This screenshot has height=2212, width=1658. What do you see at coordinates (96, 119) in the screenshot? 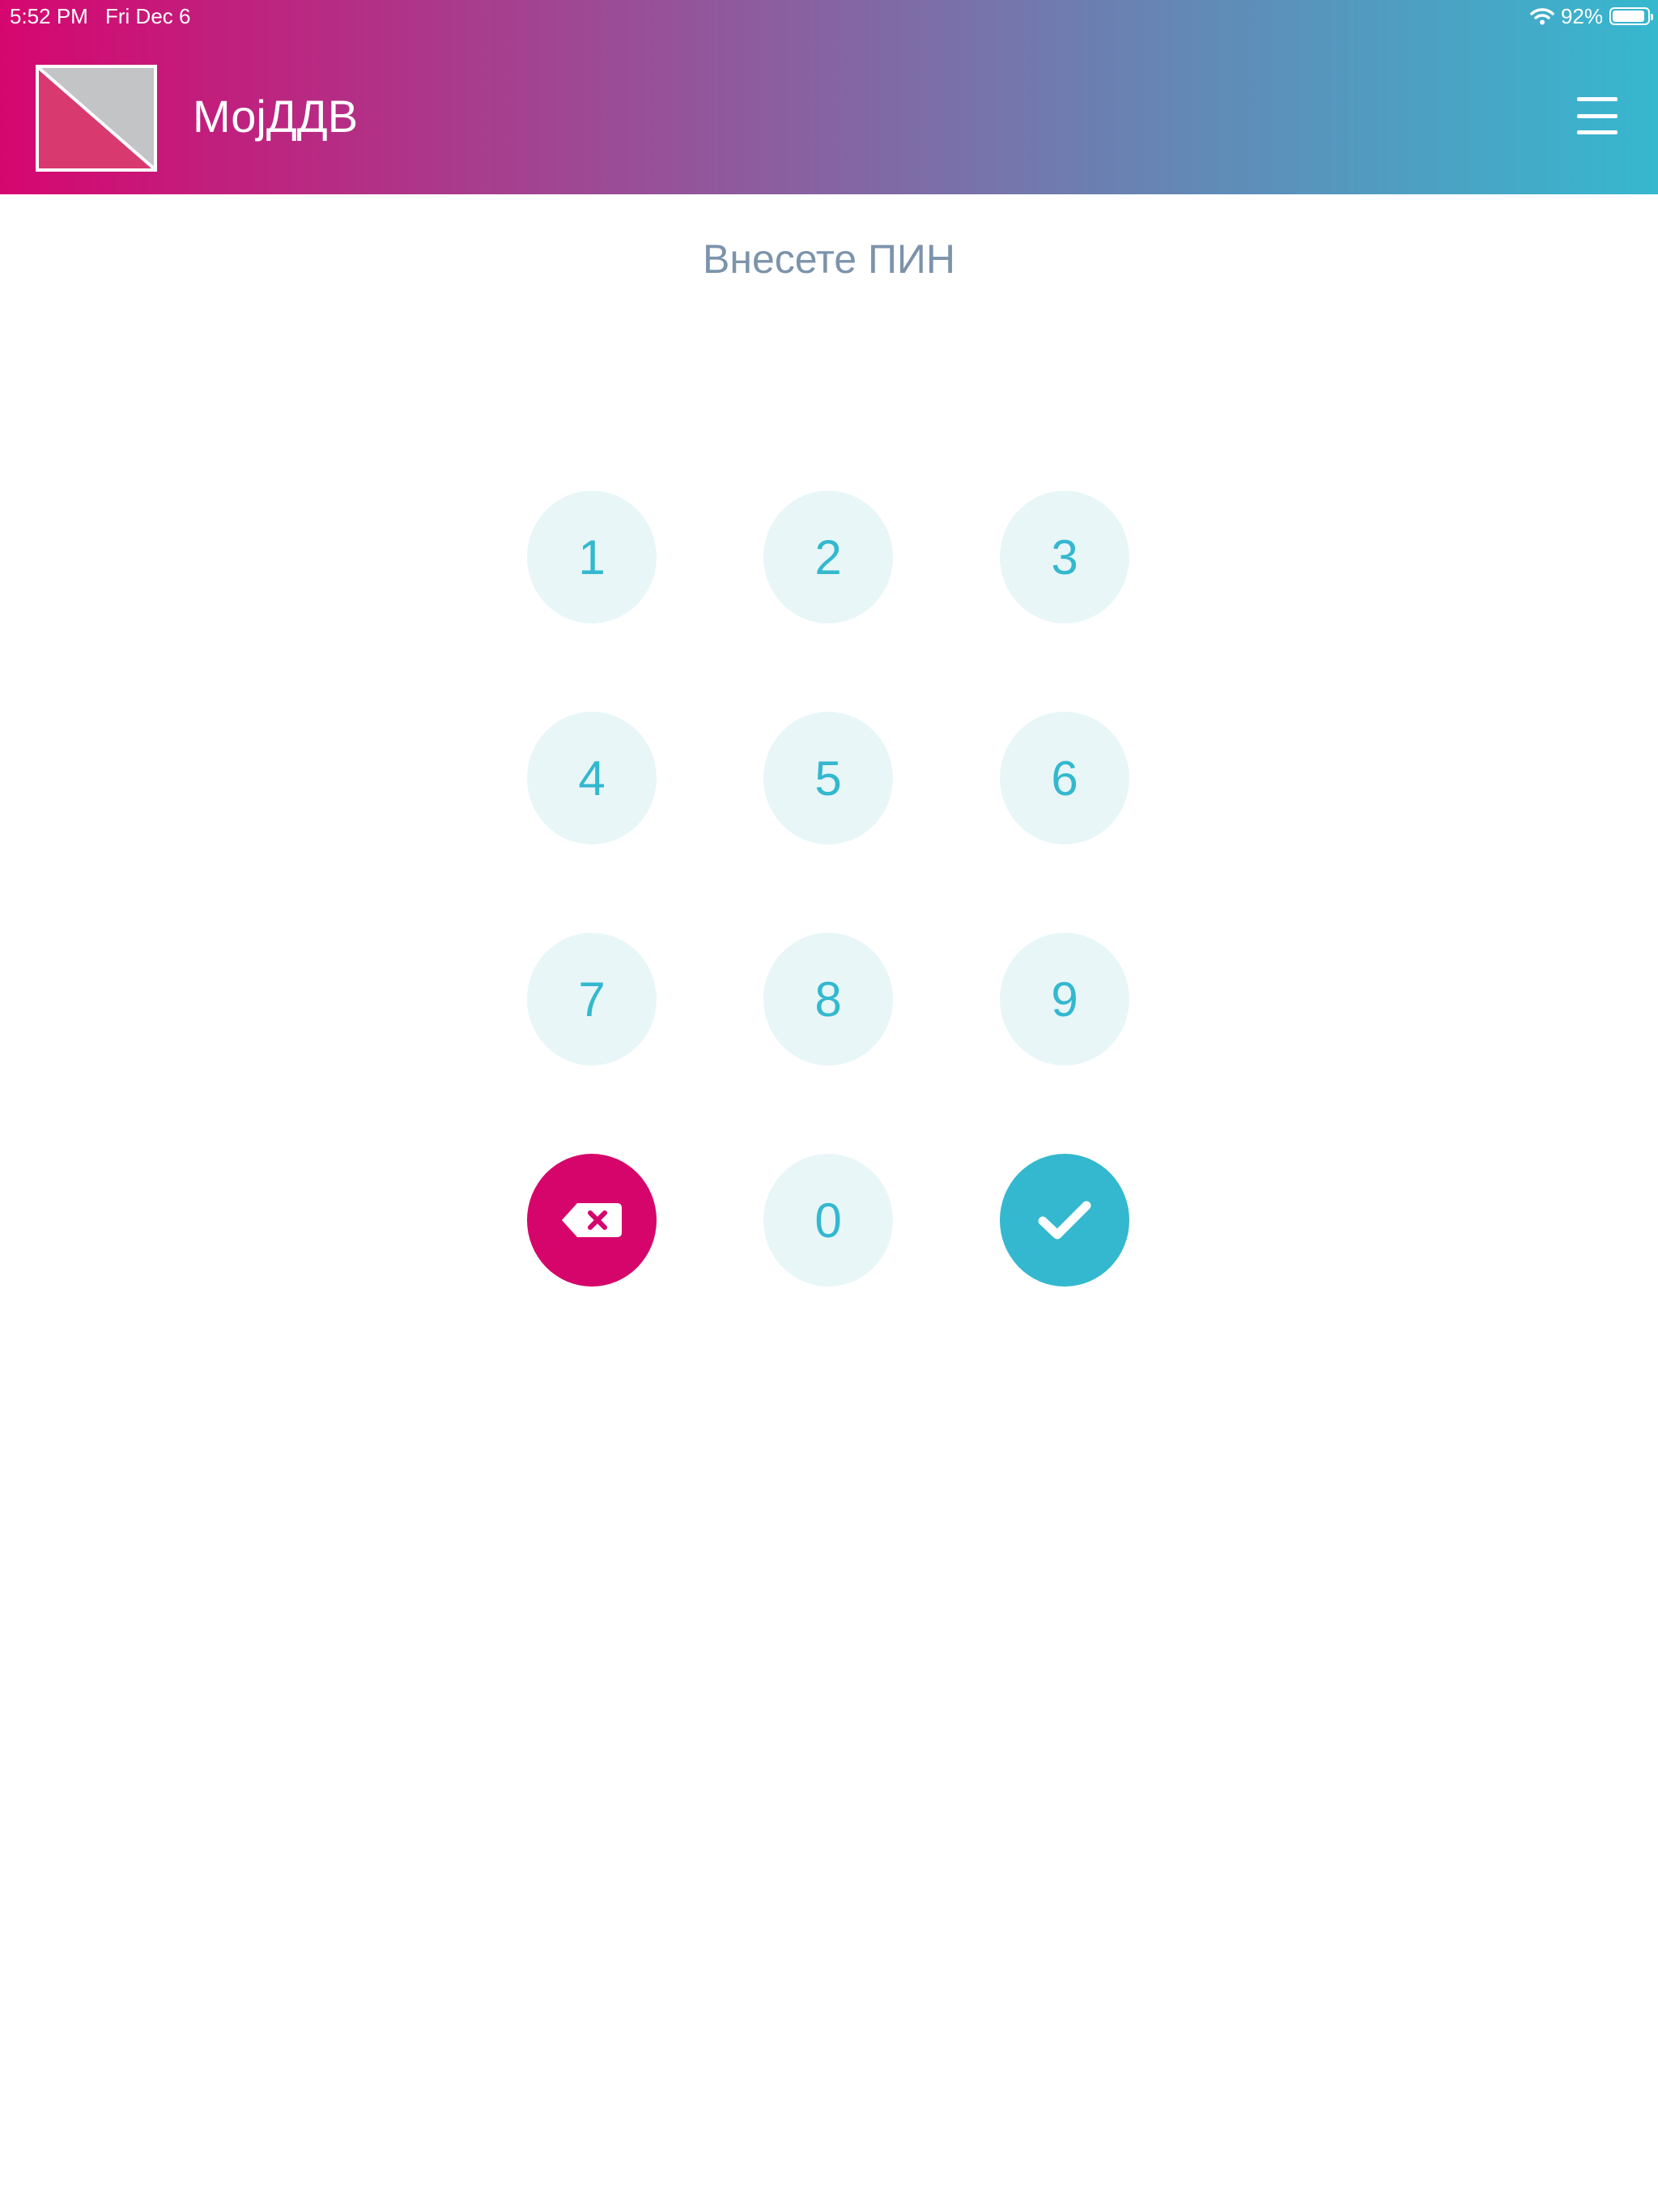
I see `app-logo-icon` at bounding box center [96, 119].